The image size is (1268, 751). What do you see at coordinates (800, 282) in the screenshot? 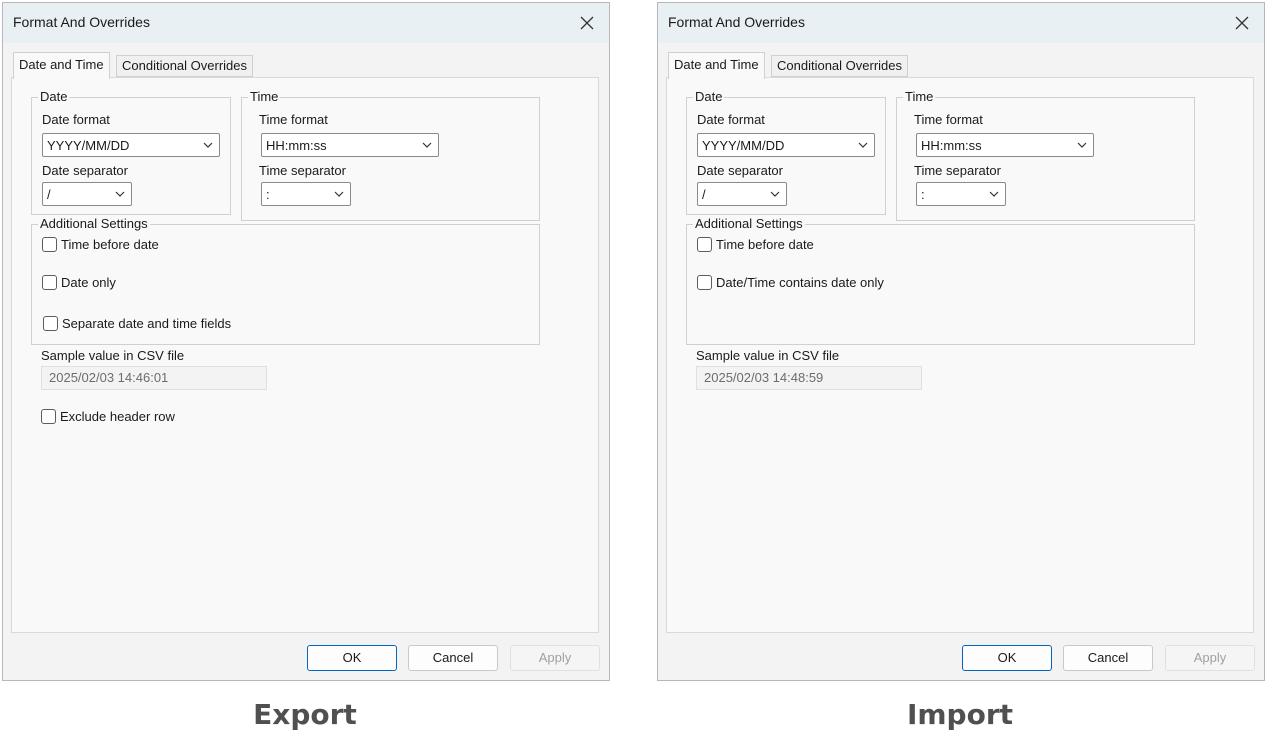
I see `date-time-contains-date-only-label: Date/Time contains date only` at bounding box center [800, 282].